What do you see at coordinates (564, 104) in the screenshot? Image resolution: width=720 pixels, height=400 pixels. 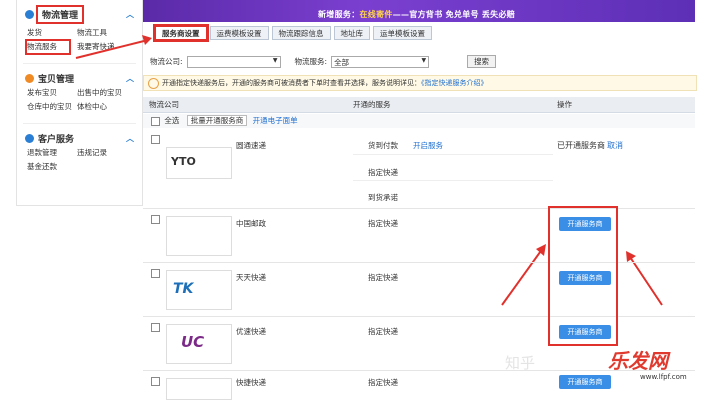 I see `col-actions: 操作` at bounding box center [564, 104].